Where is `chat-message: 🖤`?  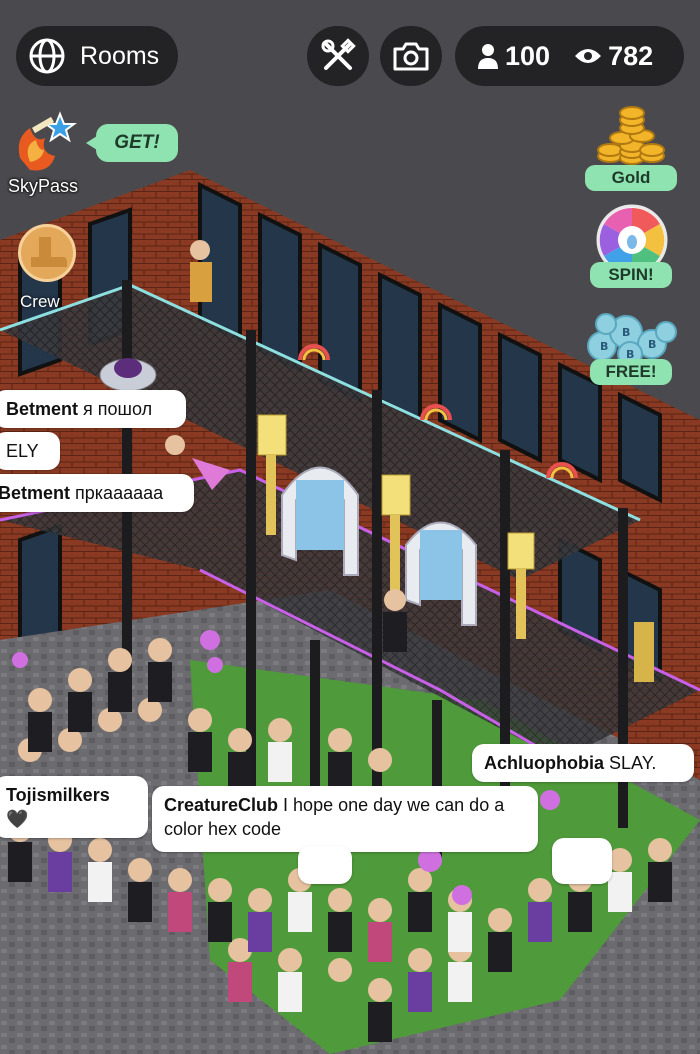 chat-message: 🖤 is located at coordinates (17, 819).